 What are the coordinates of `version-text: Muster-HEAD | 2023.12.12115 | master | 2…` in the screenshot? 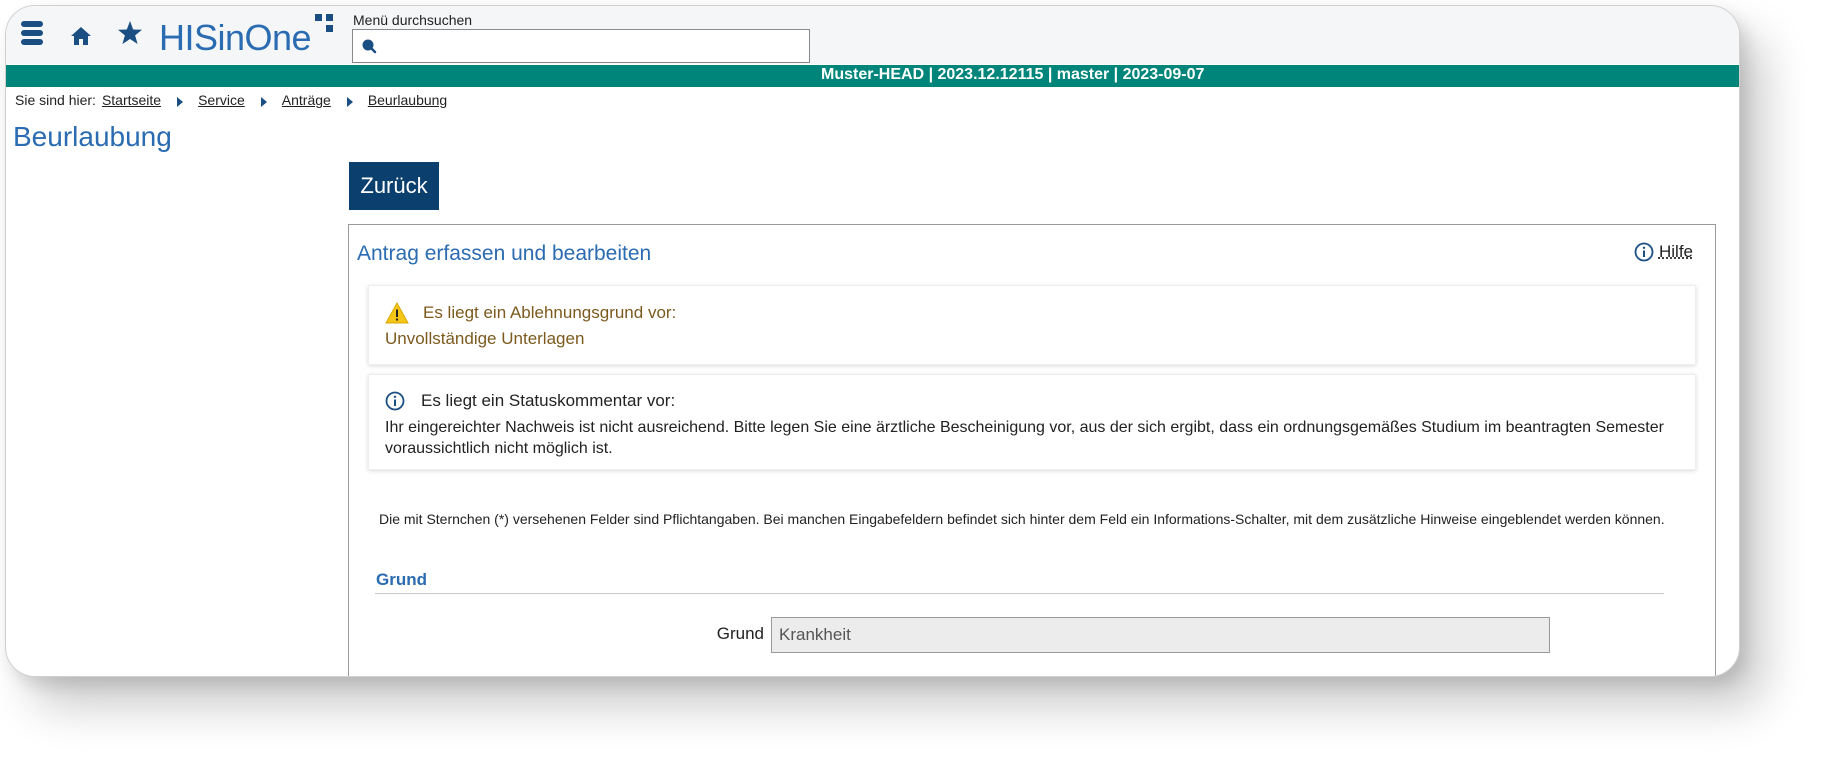 It's located at (1013, 74).